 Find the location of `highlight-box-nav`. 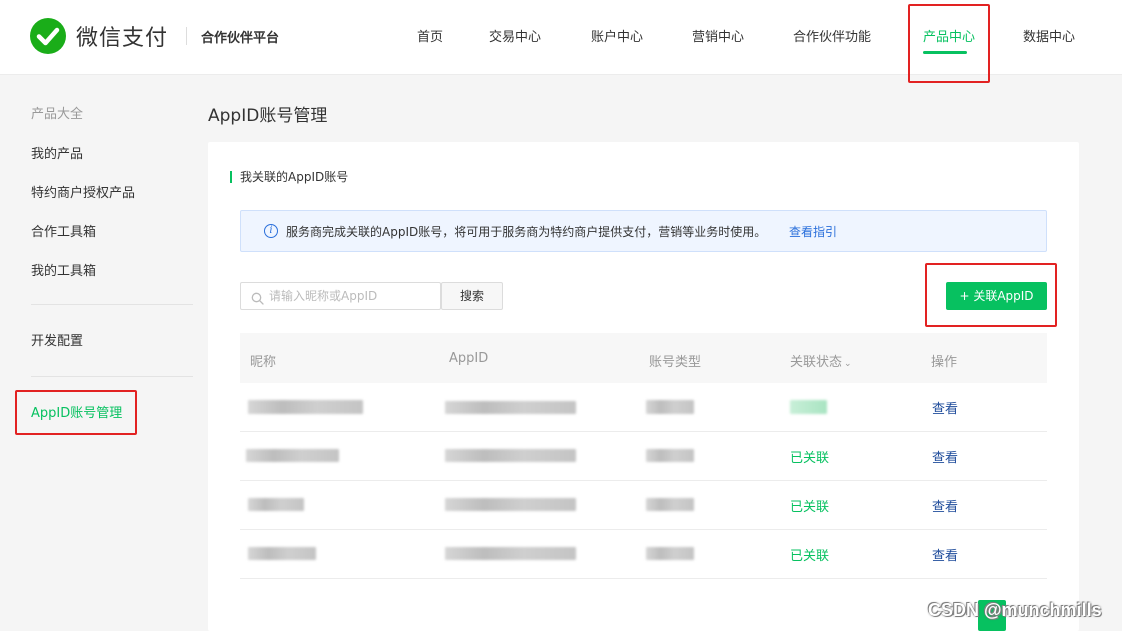

highlight-box-nav is located at coordinates (949, 43).